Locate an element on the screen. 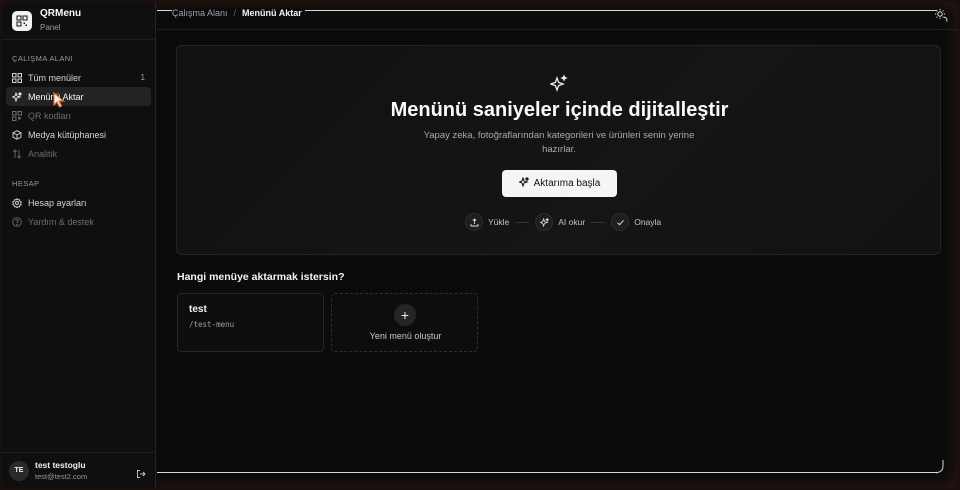 This screenshot has height=490, width=960. import-steps: Yükle AI okur Onayla is located at coordinates (563, 222).